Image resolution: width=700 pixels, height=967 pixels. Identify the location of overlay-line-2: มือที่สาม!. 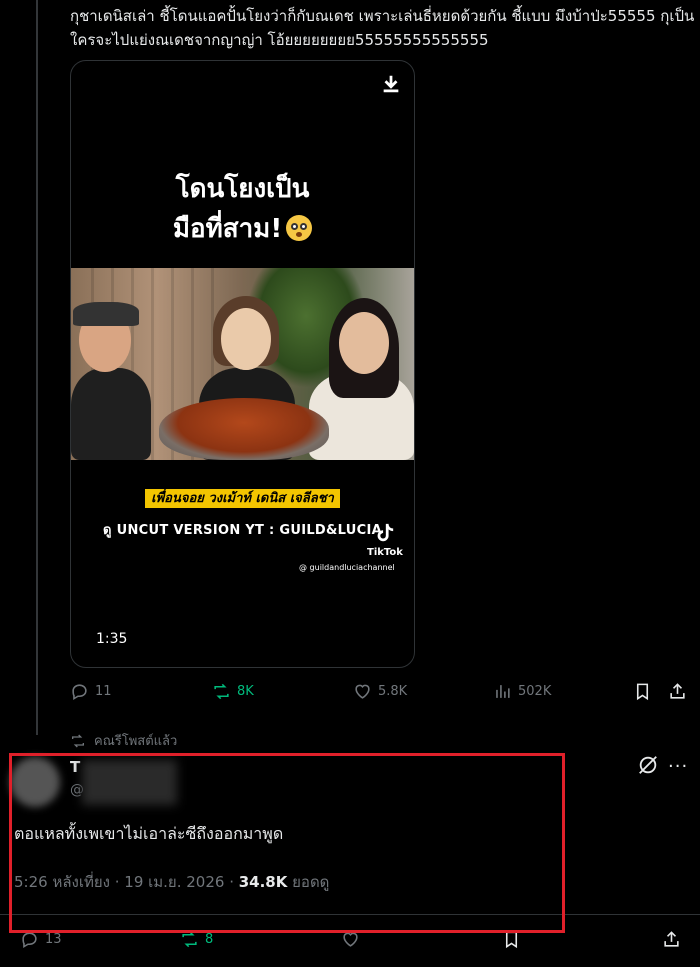
(227, 229).